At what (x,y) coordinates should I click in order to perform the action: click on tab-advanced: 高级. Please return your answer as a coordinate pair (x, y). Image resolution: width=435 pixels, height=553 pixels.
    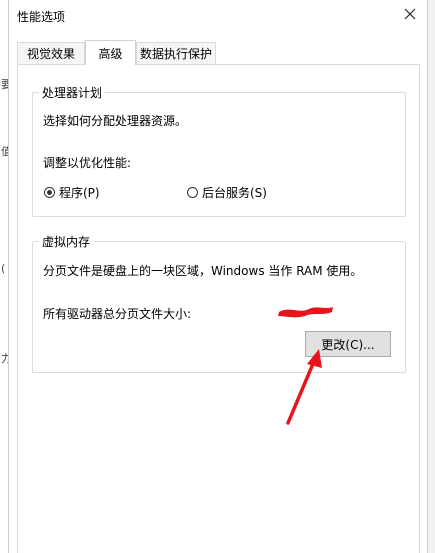
    Looking at the image, I should click on (110, 52).